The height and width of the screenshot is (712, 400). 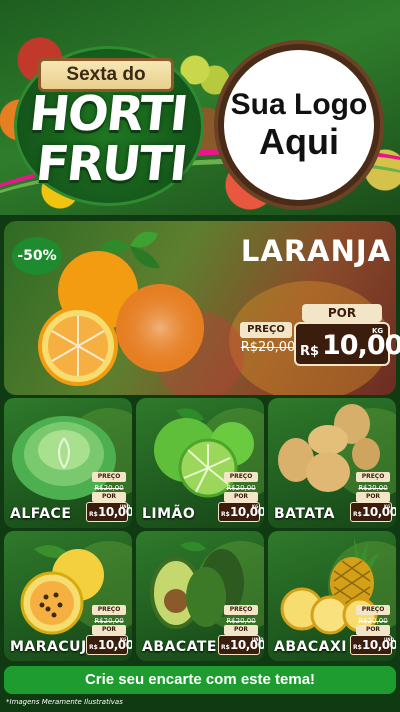 I want to click on featured-product-name: LARANJA, so click(x=316, y=251).